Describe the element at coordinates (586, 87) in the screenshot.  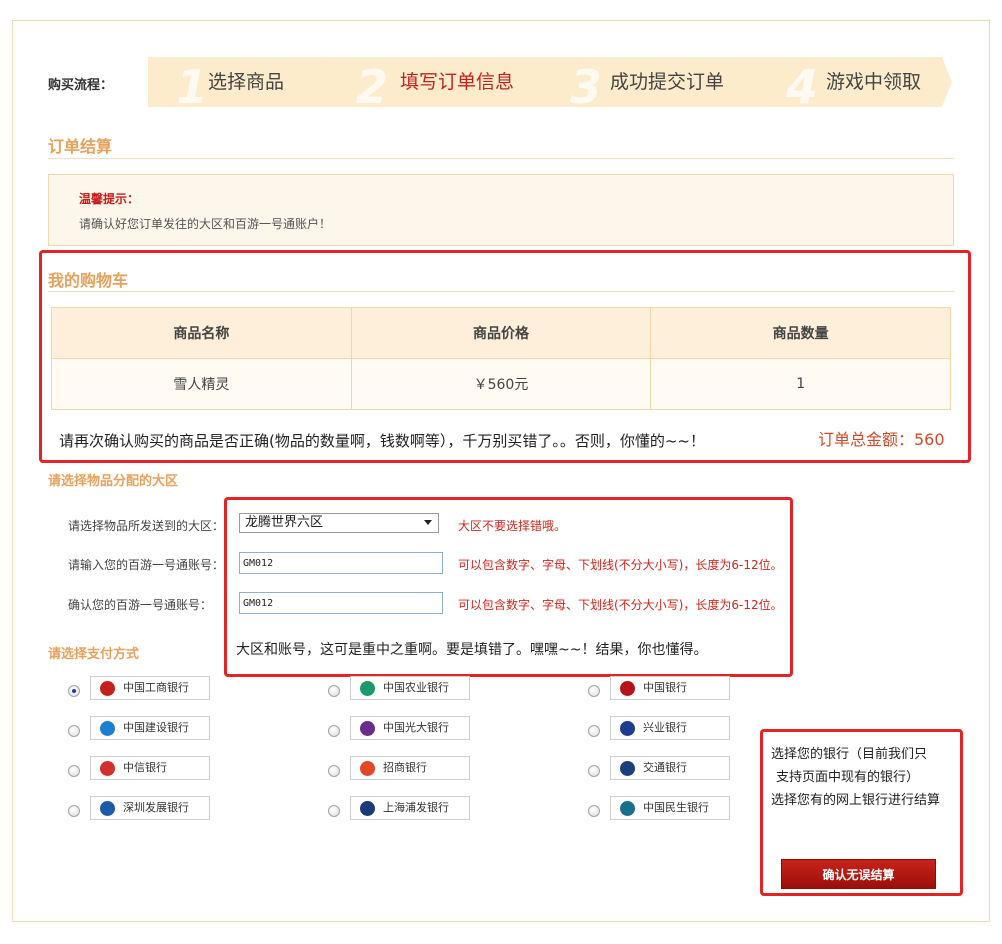
I see `step-3-number: 3` at that location.